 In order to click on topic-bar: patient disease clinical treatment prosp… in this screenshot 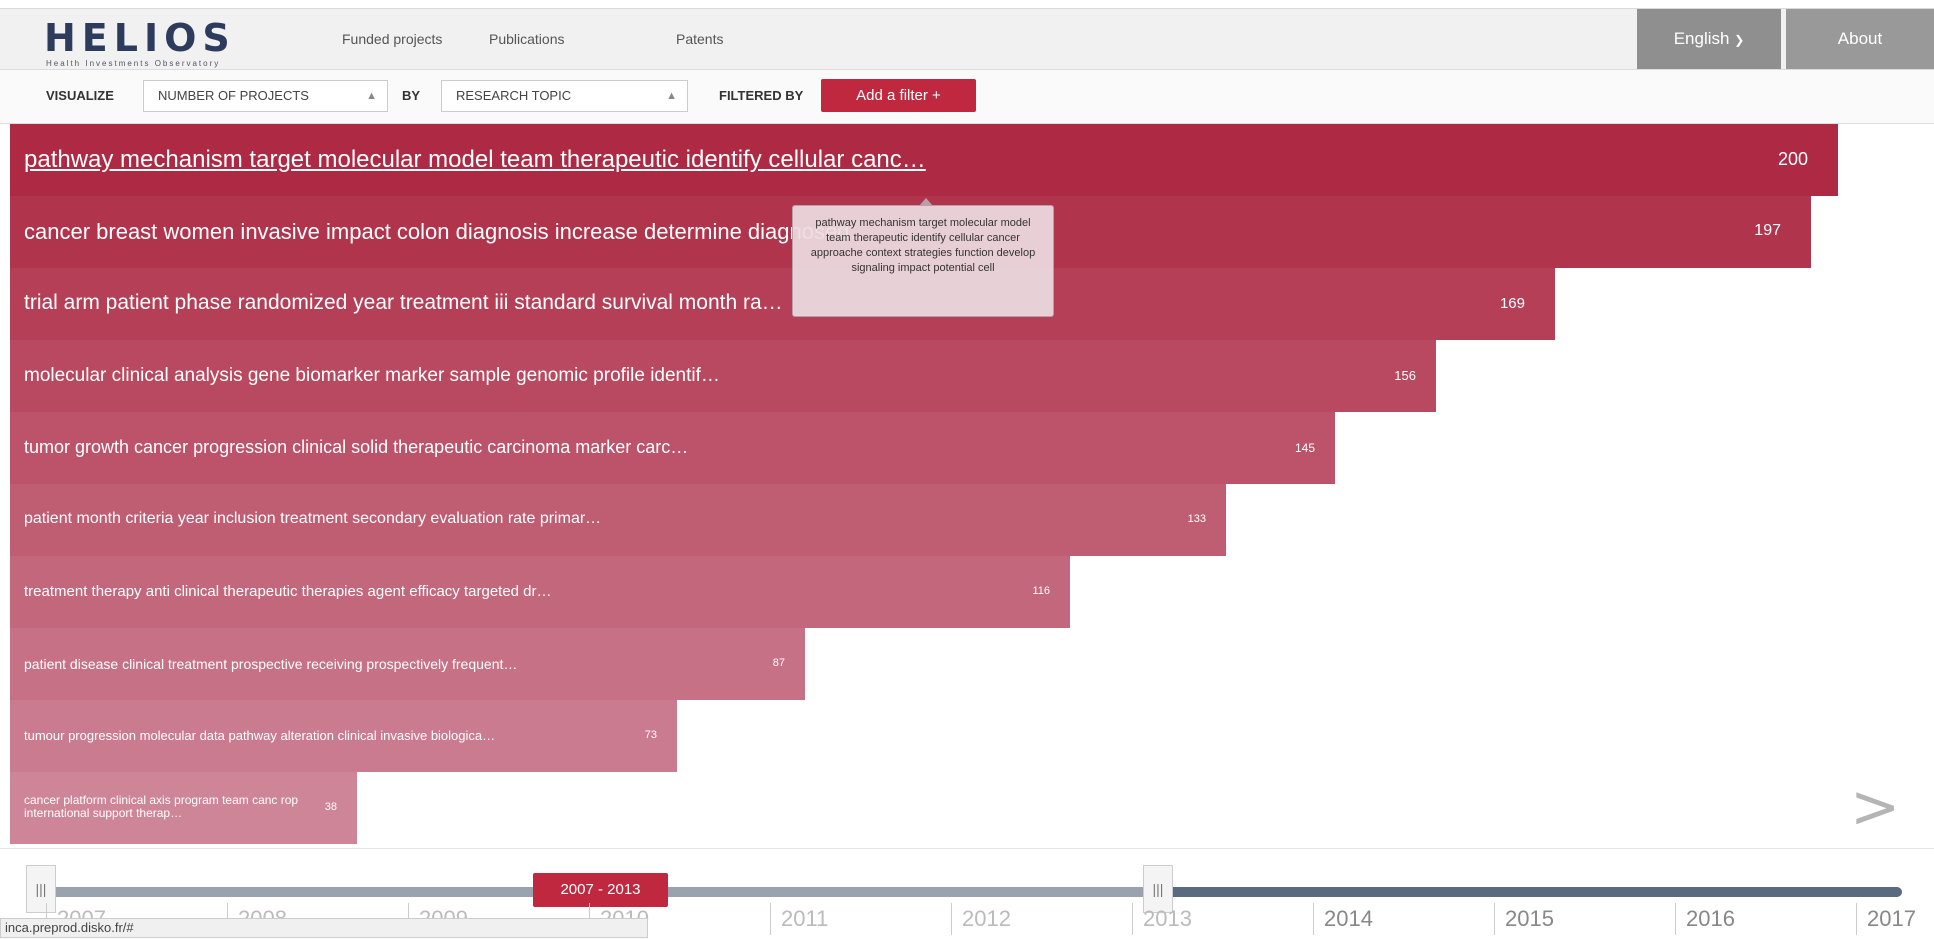, I will do `click(407, 664)`.